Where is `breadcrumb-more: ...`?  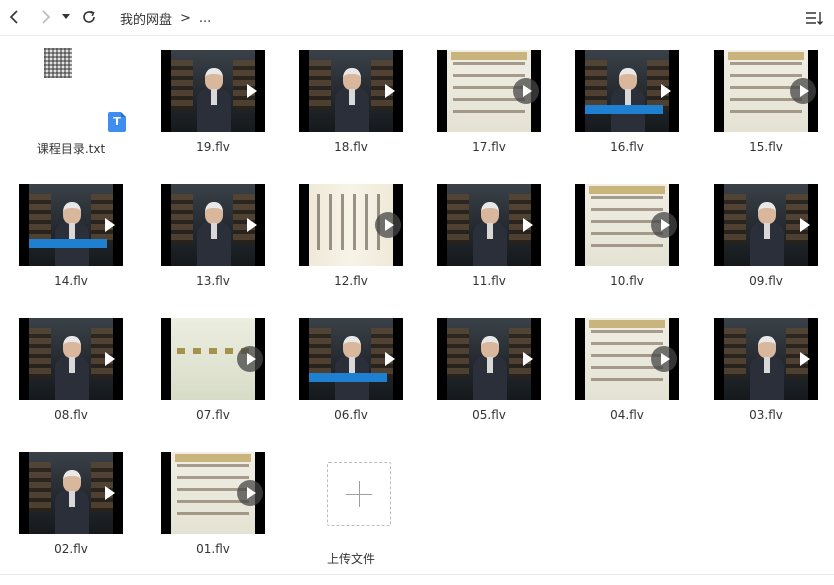
breadcrumb-more: ... is located at coordinates (205, 18).